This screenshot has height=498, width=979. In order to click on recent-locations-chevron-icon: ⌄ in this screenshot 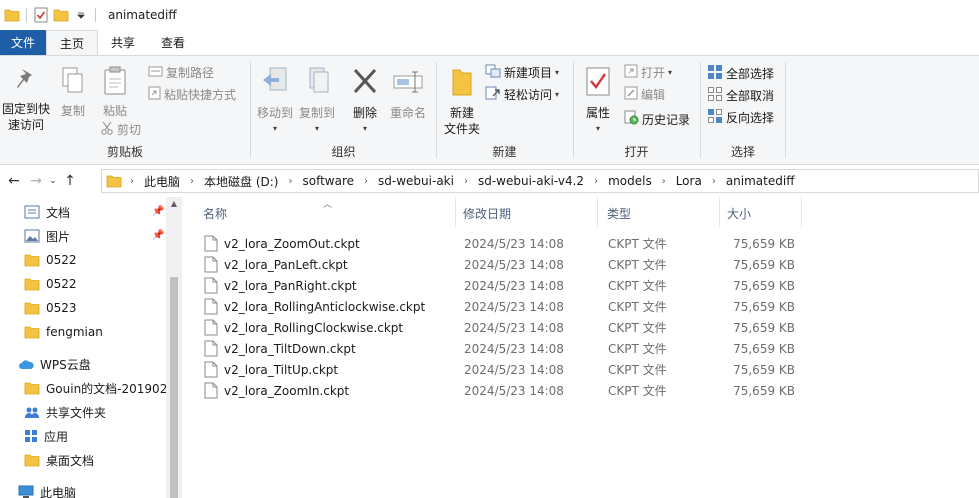, I will do `click(53, 181)`.